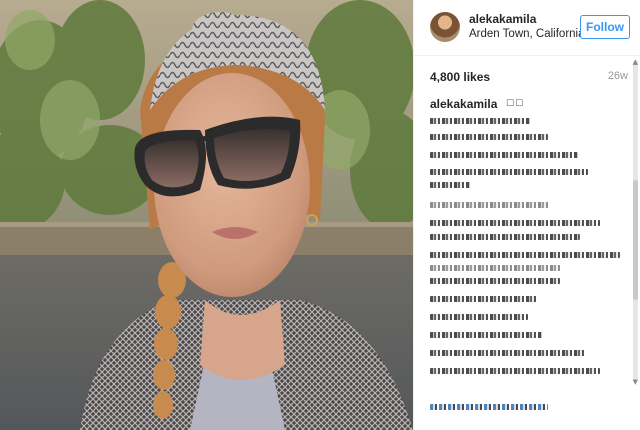  What do you see at coordinates (618, 76) in the screenshot?
I see `post-time: 26w` at bounding box center [618, 76].